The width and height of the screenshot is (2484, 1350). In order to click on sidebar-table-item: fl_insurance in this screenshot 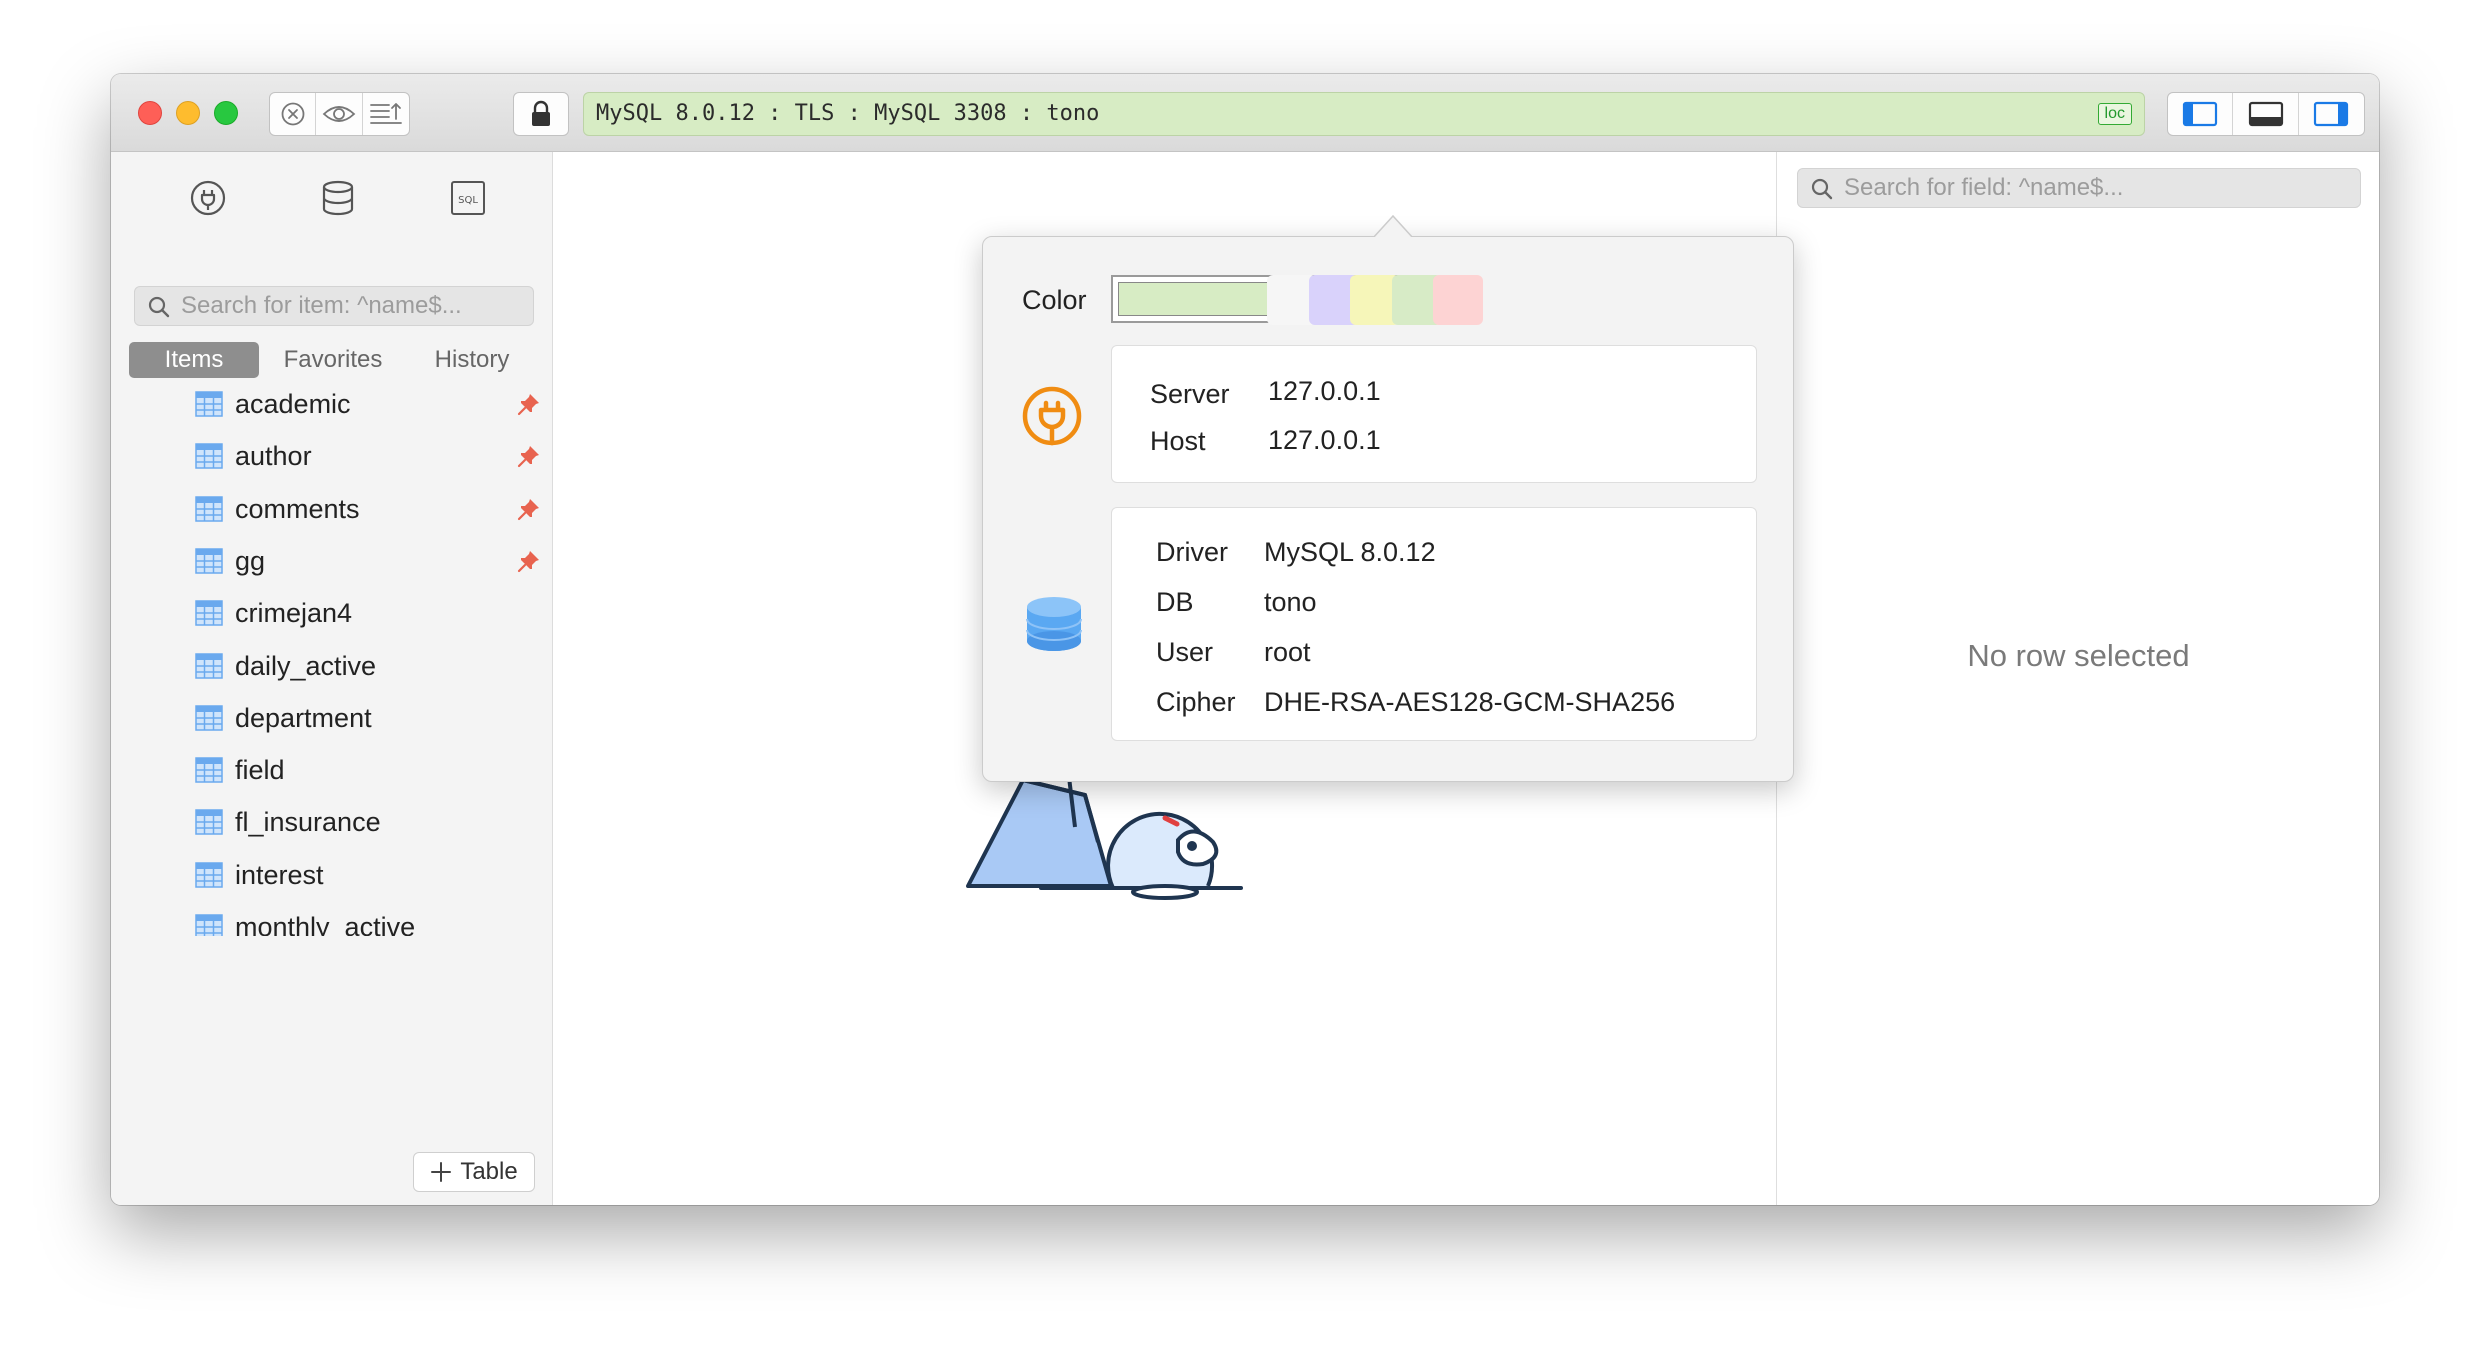, I will do `click(365, 822)`.